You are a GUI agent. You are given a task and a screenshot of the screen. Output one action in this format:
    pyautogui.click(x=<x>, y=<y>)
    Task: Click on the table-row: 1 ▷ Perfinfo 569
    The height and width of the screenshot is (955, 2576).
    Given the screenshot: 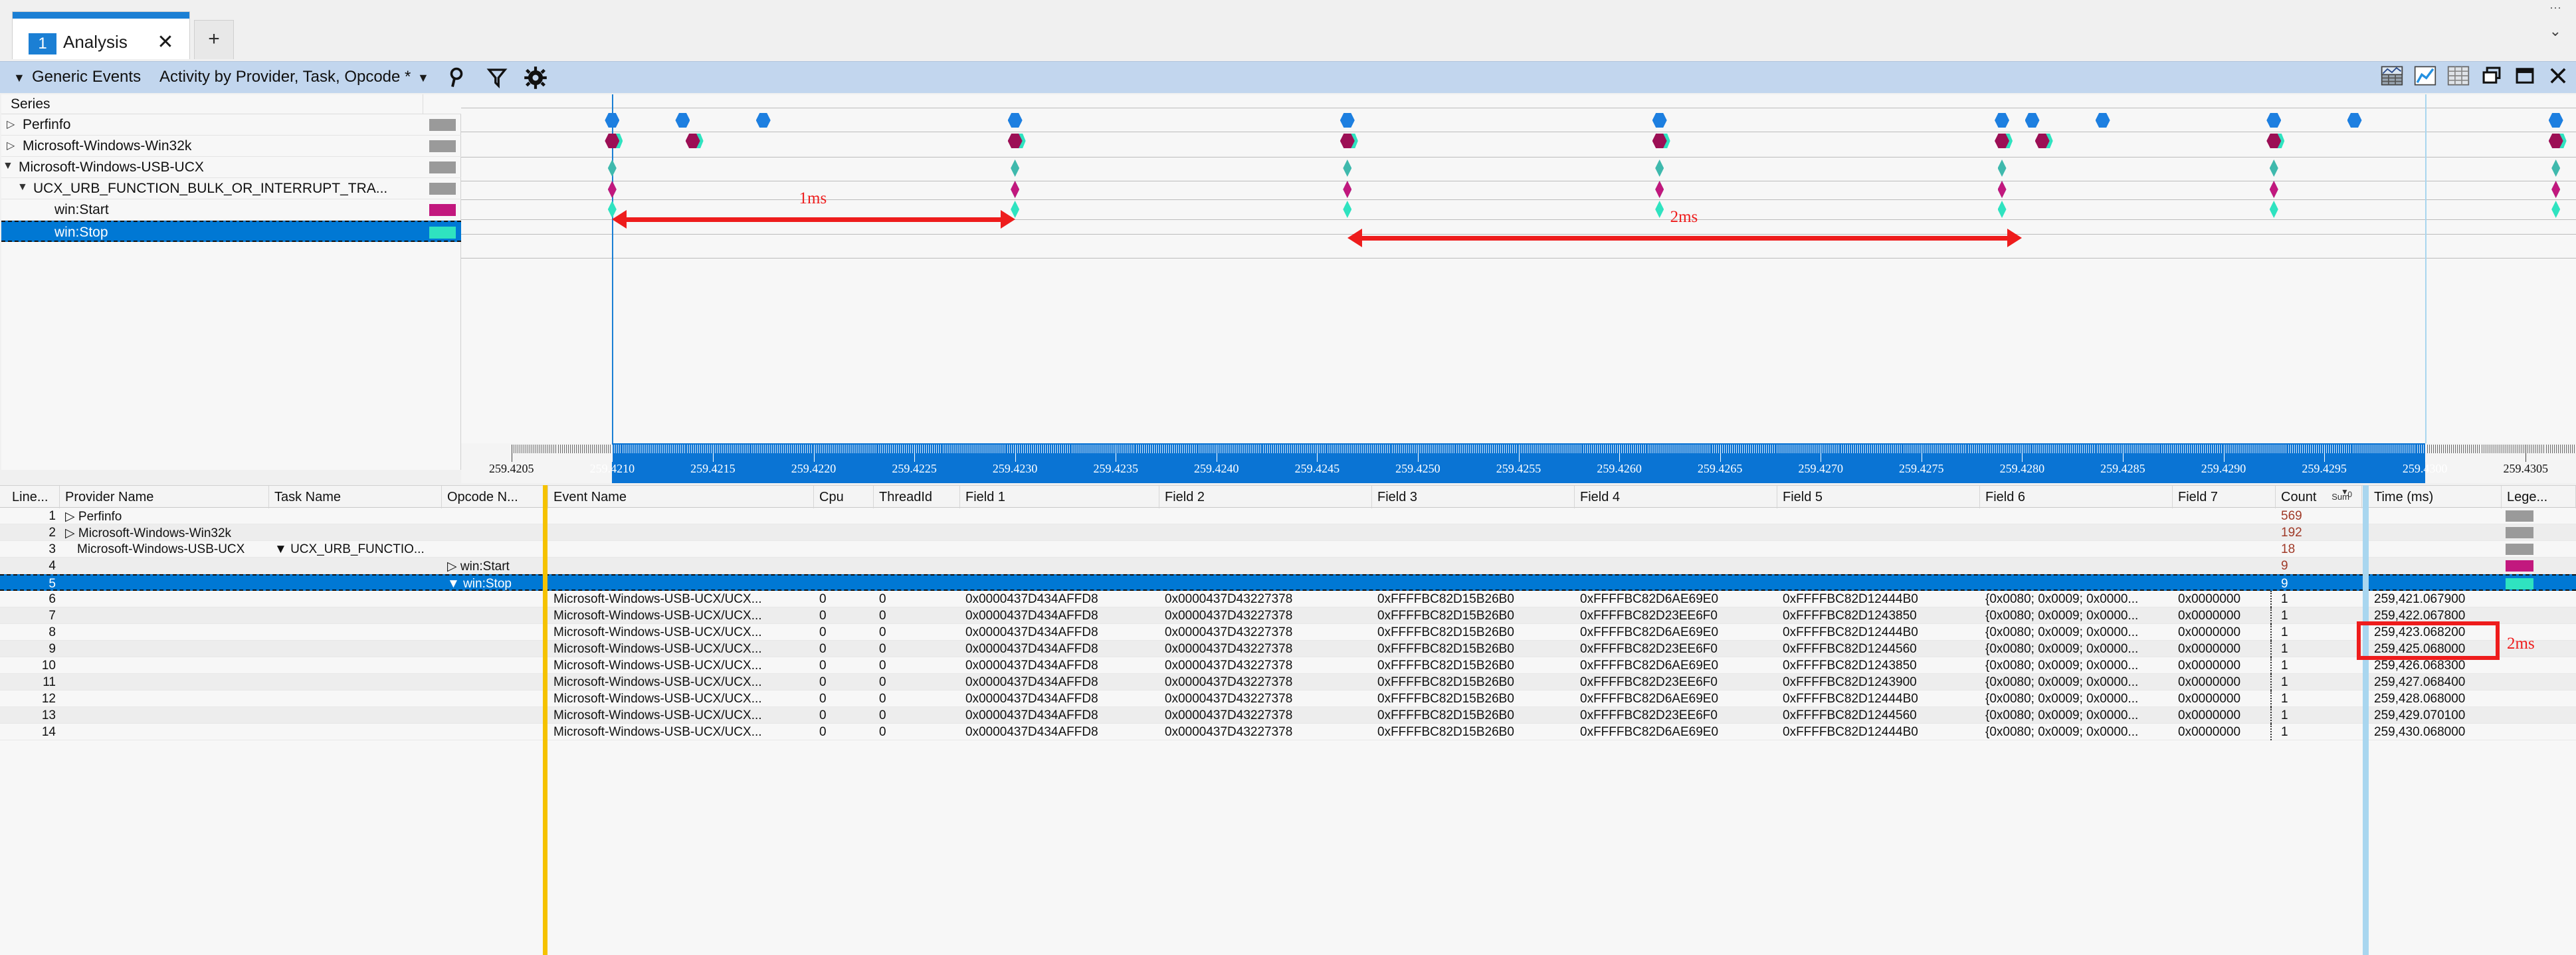 What is the action you would take?
    pyautogui.click(x=1288, y=516)
    